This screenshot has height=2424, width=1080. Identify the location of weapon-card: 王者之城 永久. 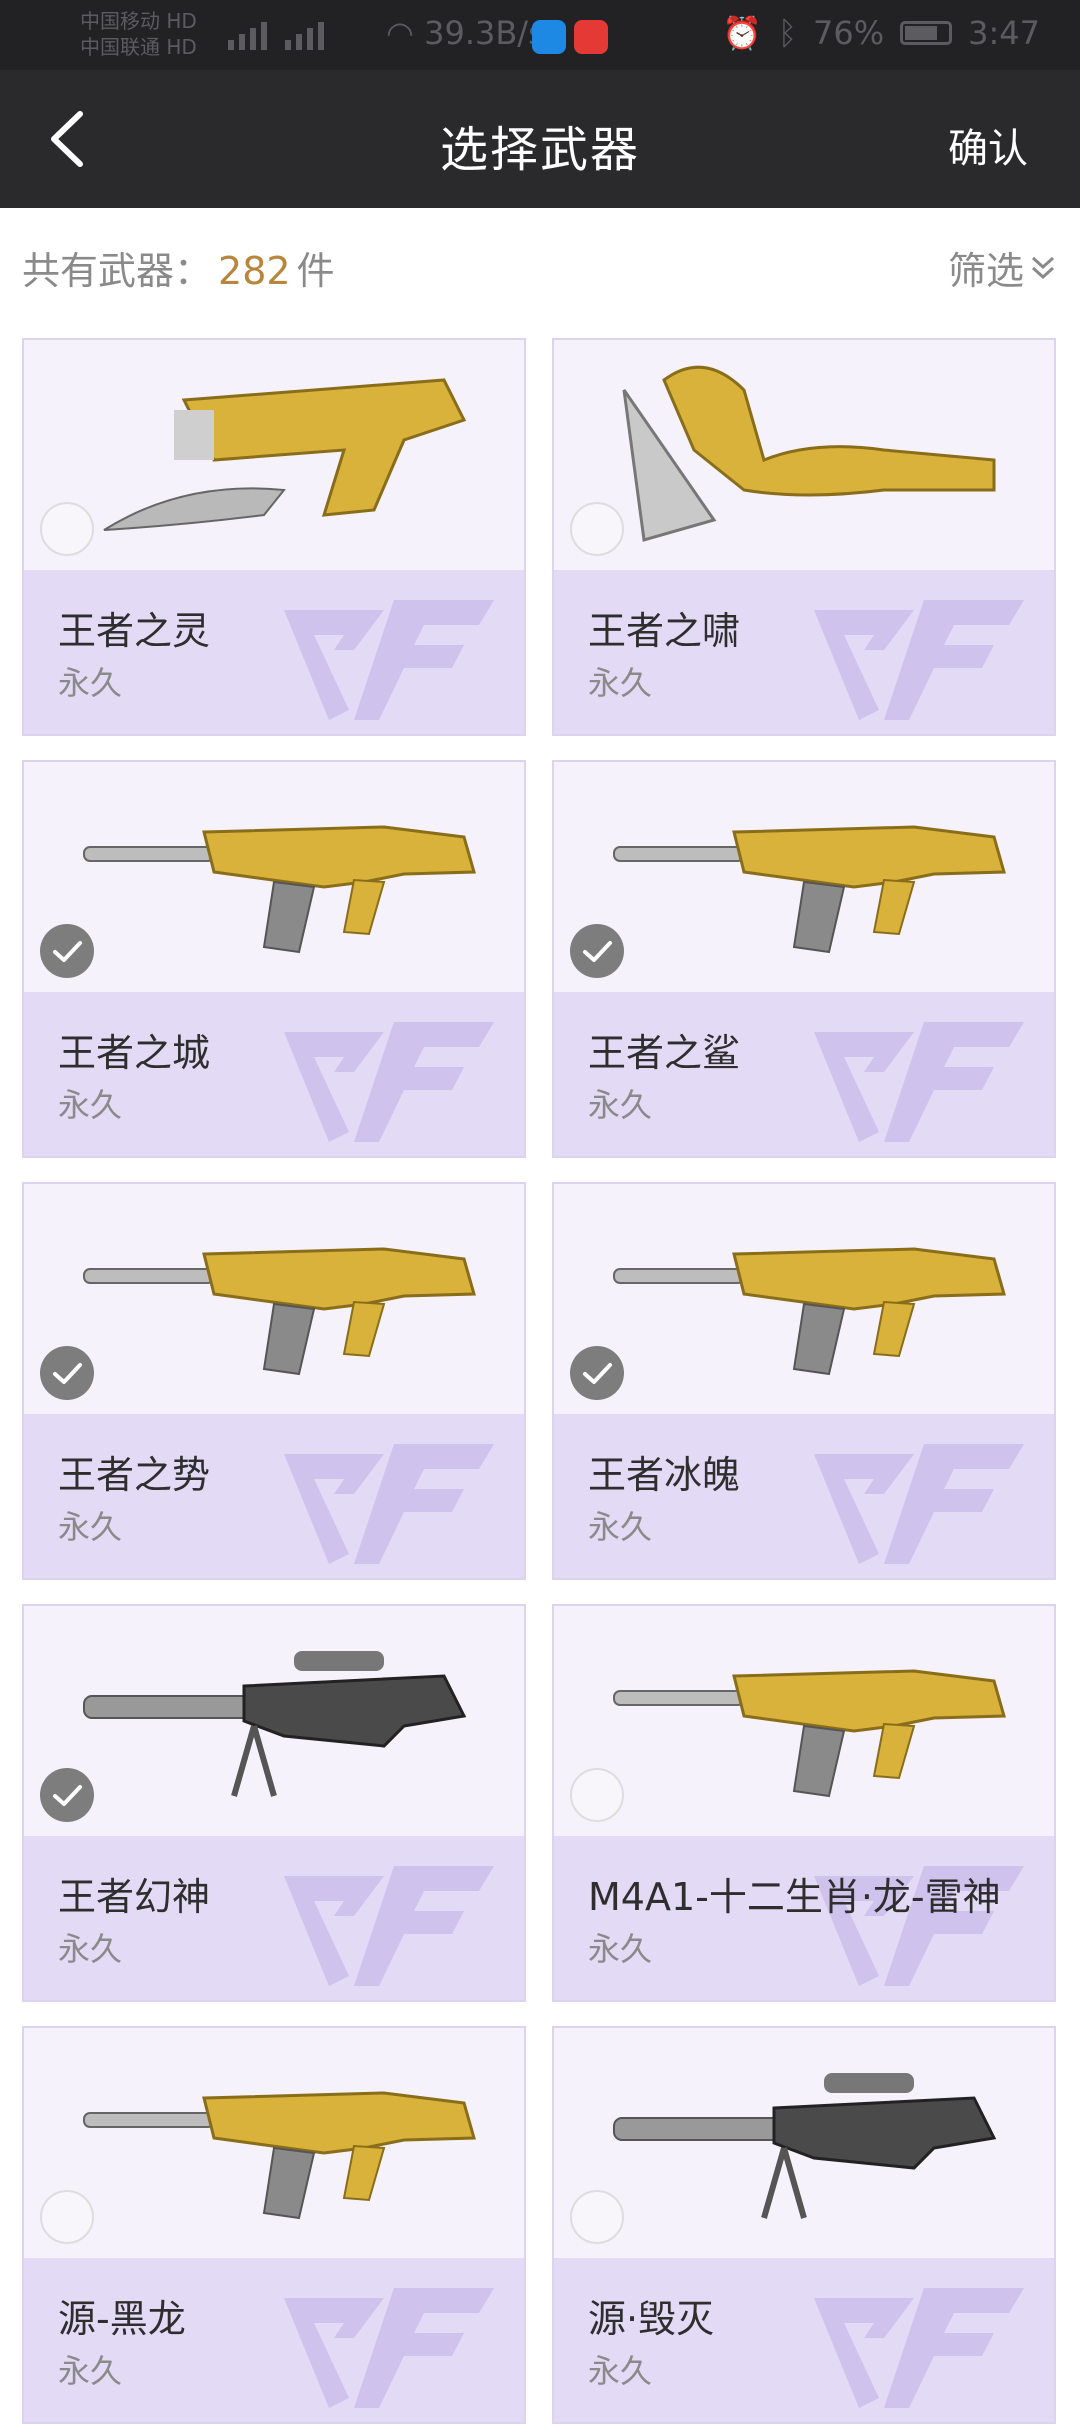
(274, 959).